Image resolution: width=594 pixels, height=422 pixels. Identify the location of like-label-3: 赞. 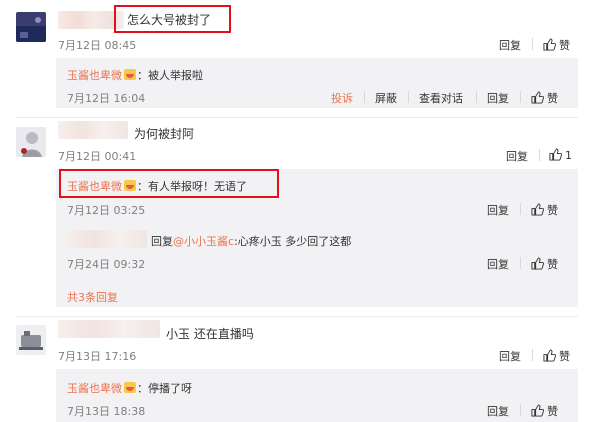
(564, 356).